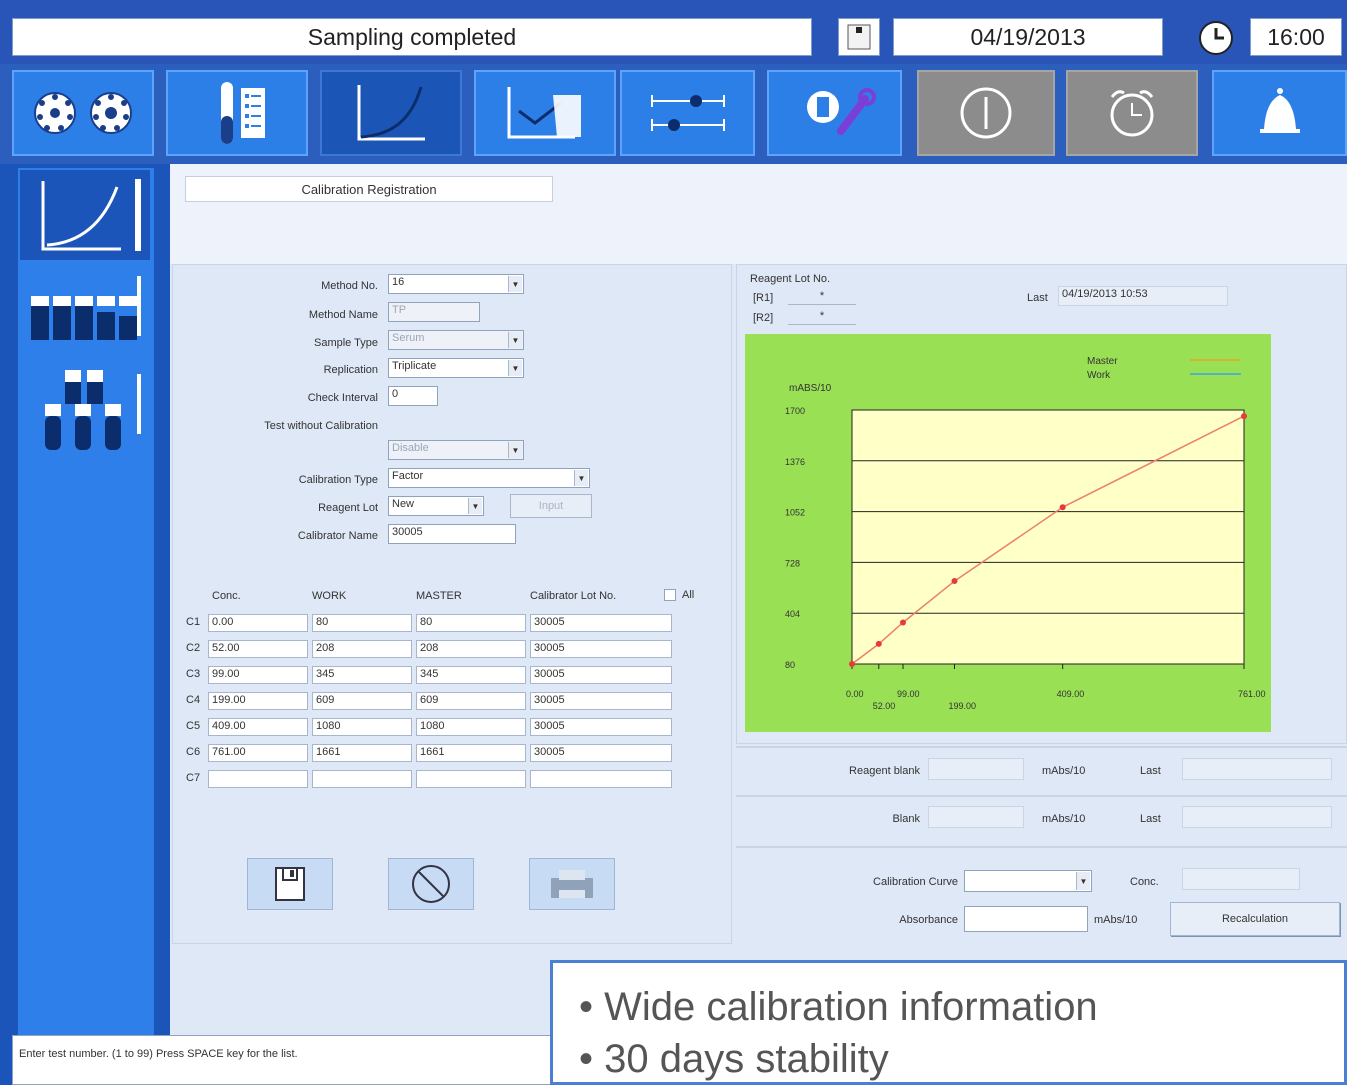  What do you see at coordinates (1150, 819) in the screenshot?
I see `blank-last-label: Last` at bounding box center [1150, 819].